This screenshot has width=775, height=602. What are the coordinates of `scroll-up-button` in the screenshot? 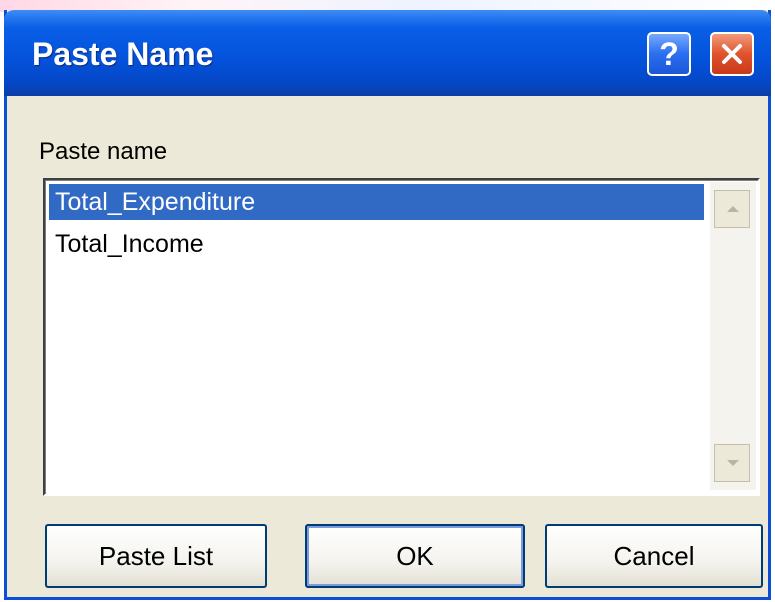 It's located at (732, 209).